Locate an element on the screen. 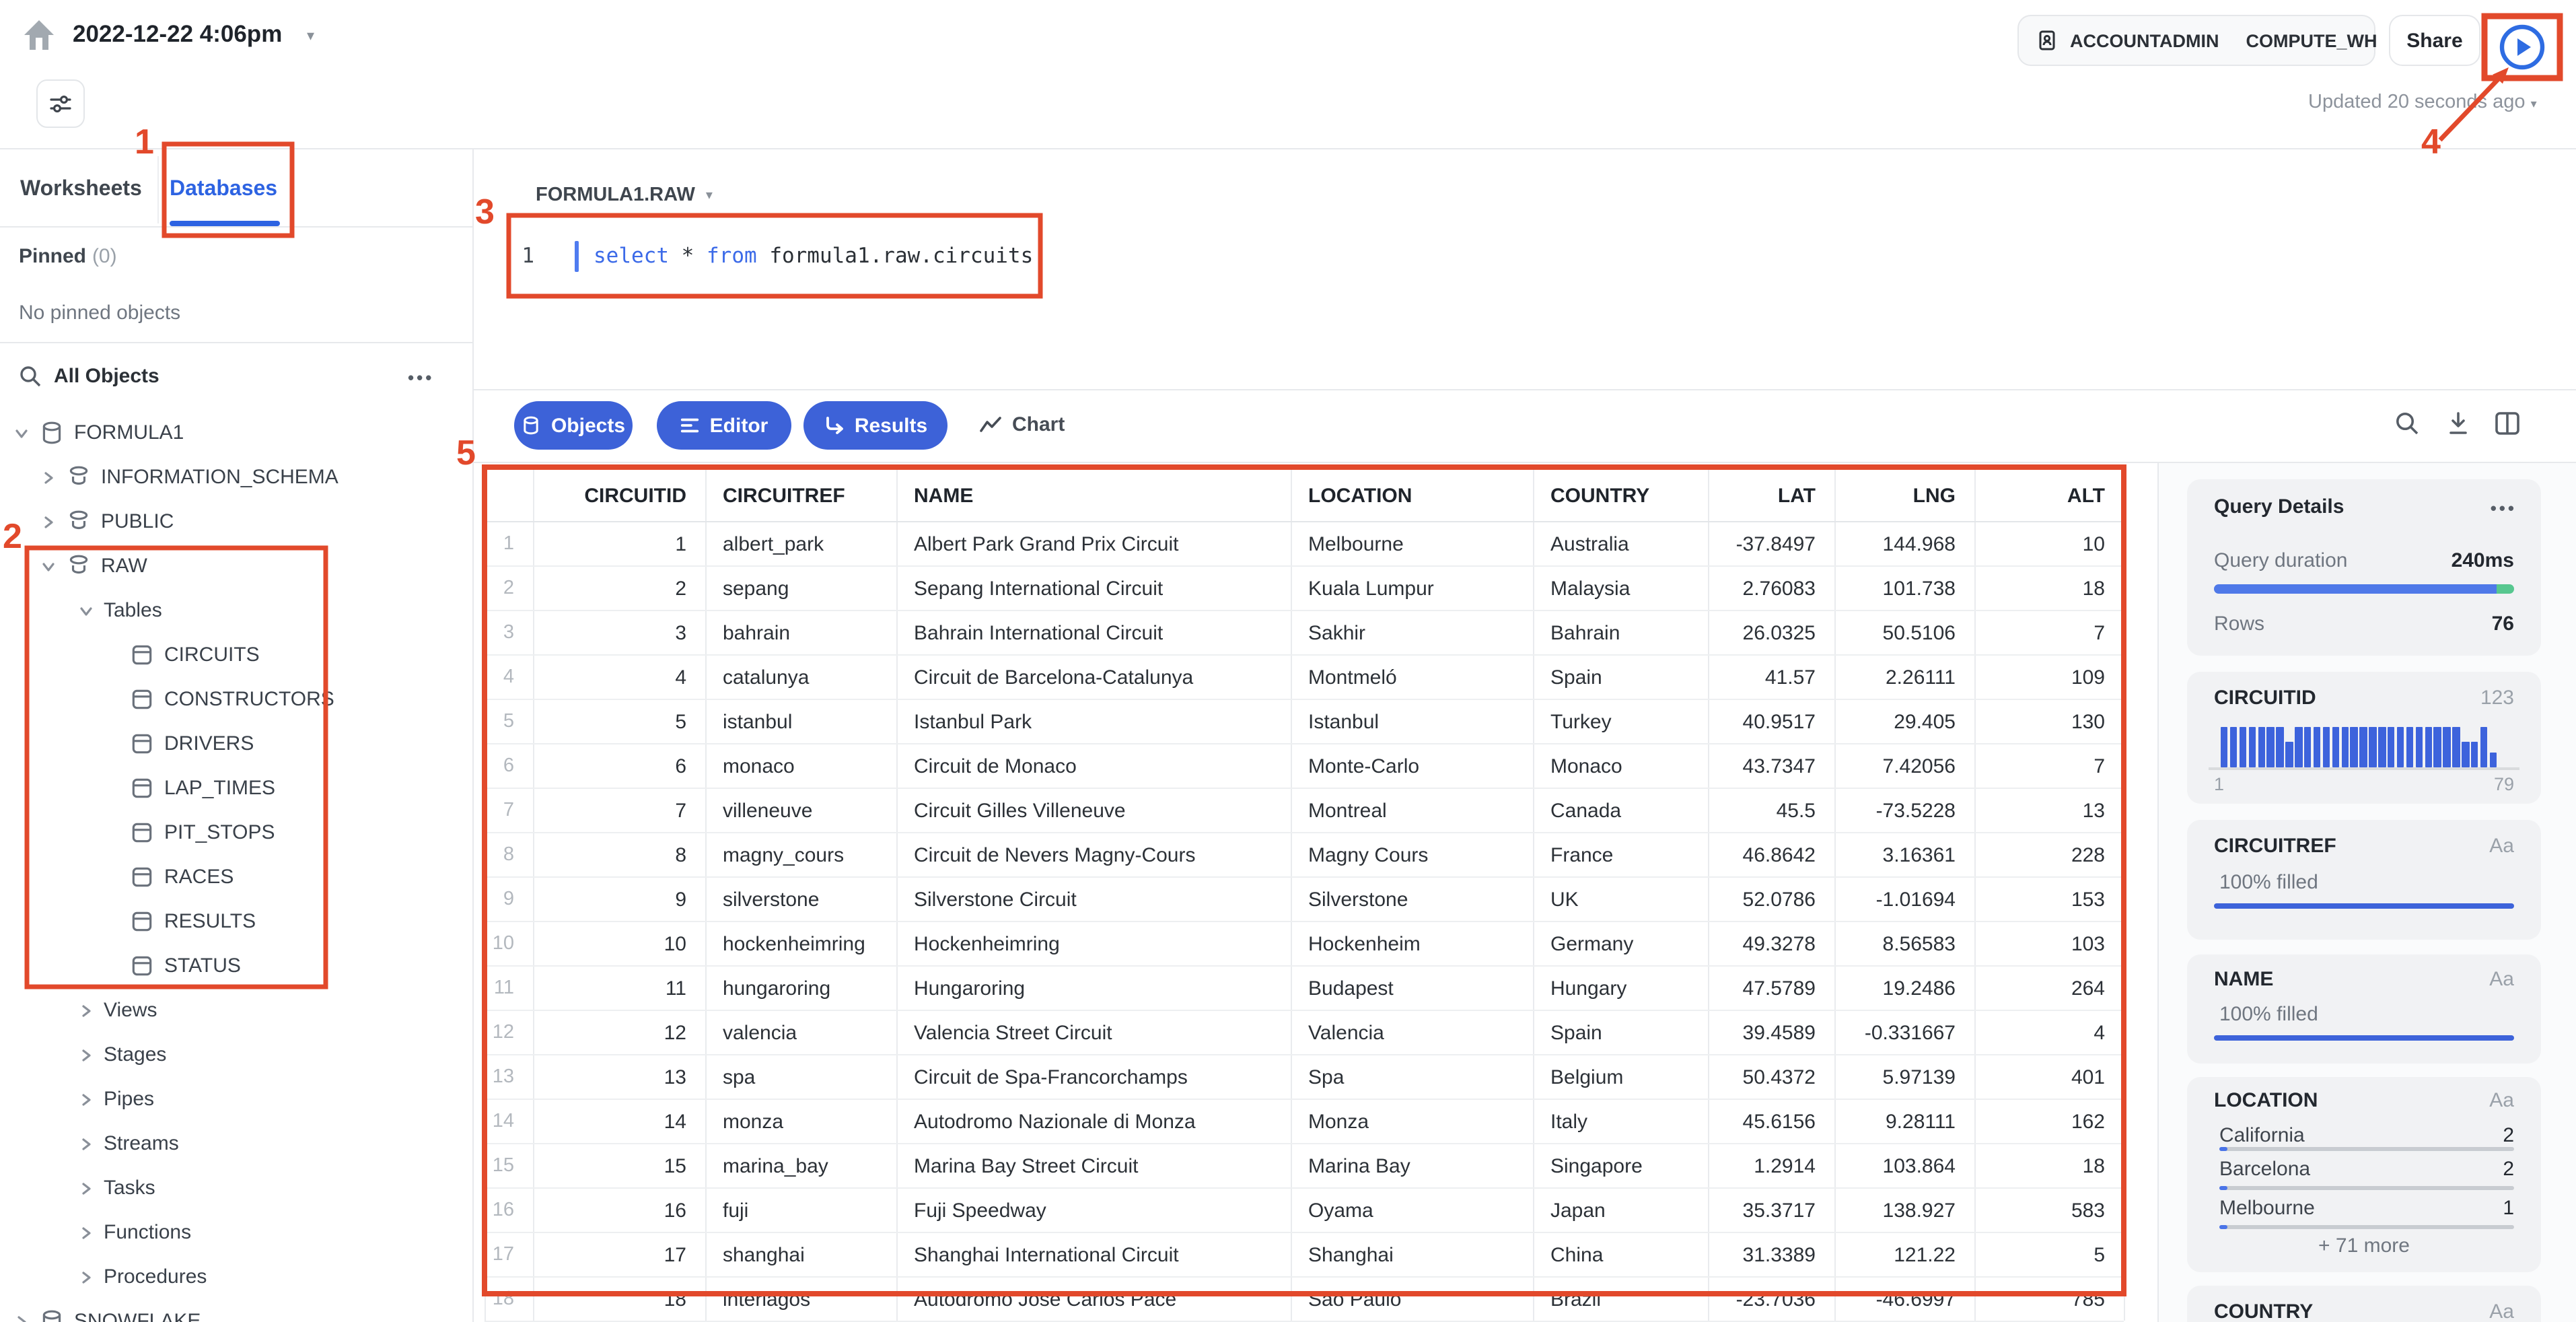  download-icon is located at coordinates (2458, 423).